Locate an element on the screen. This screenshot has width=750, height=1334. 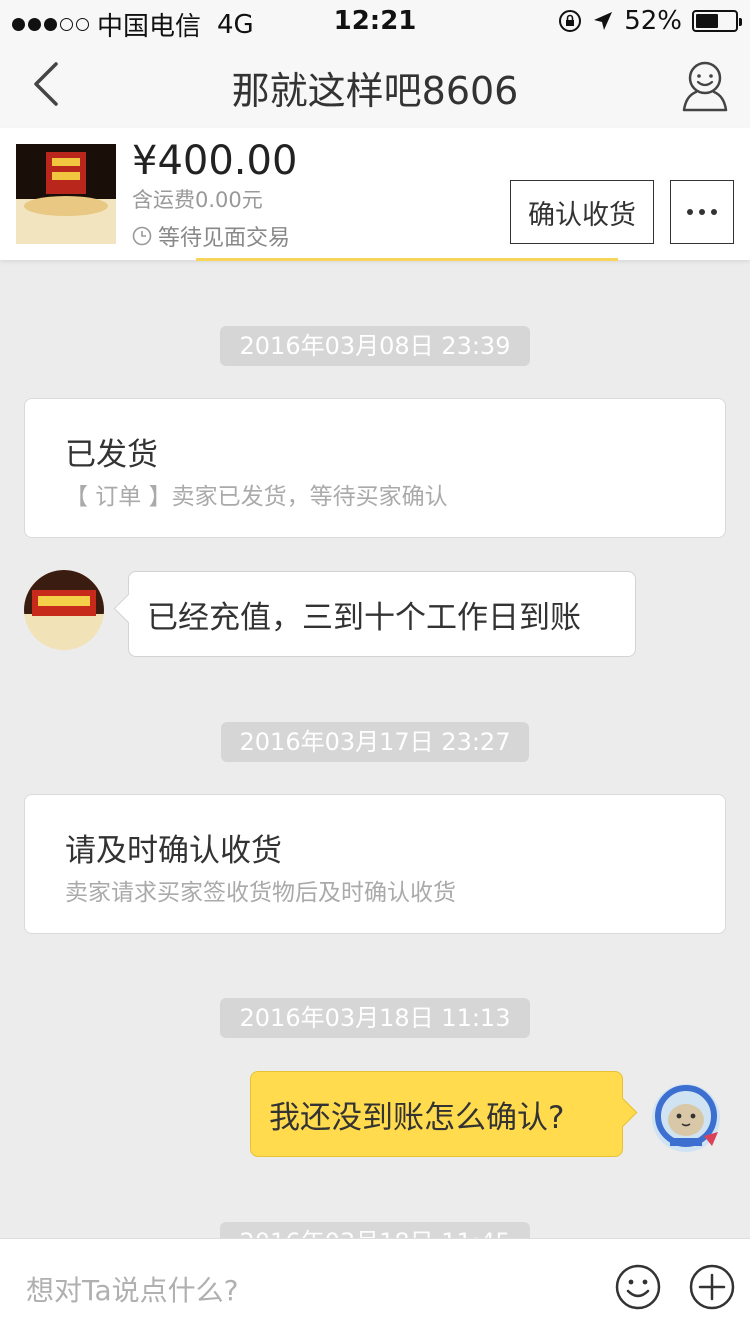
status-icons: 52% is located at coordinates (650, 21).